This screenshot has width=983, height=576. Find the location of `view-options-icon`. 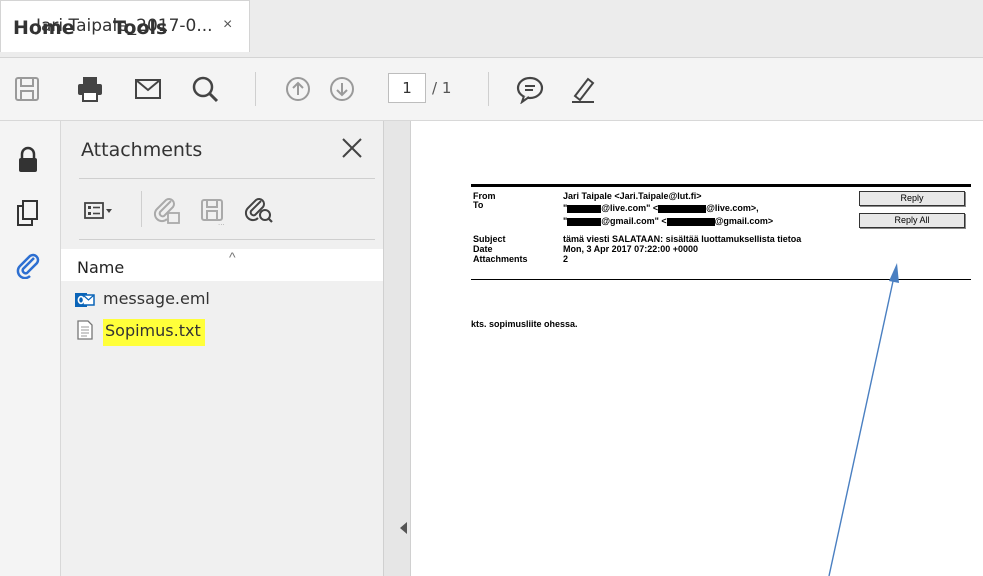

view-options-icon is located at coordinates (99, 211).